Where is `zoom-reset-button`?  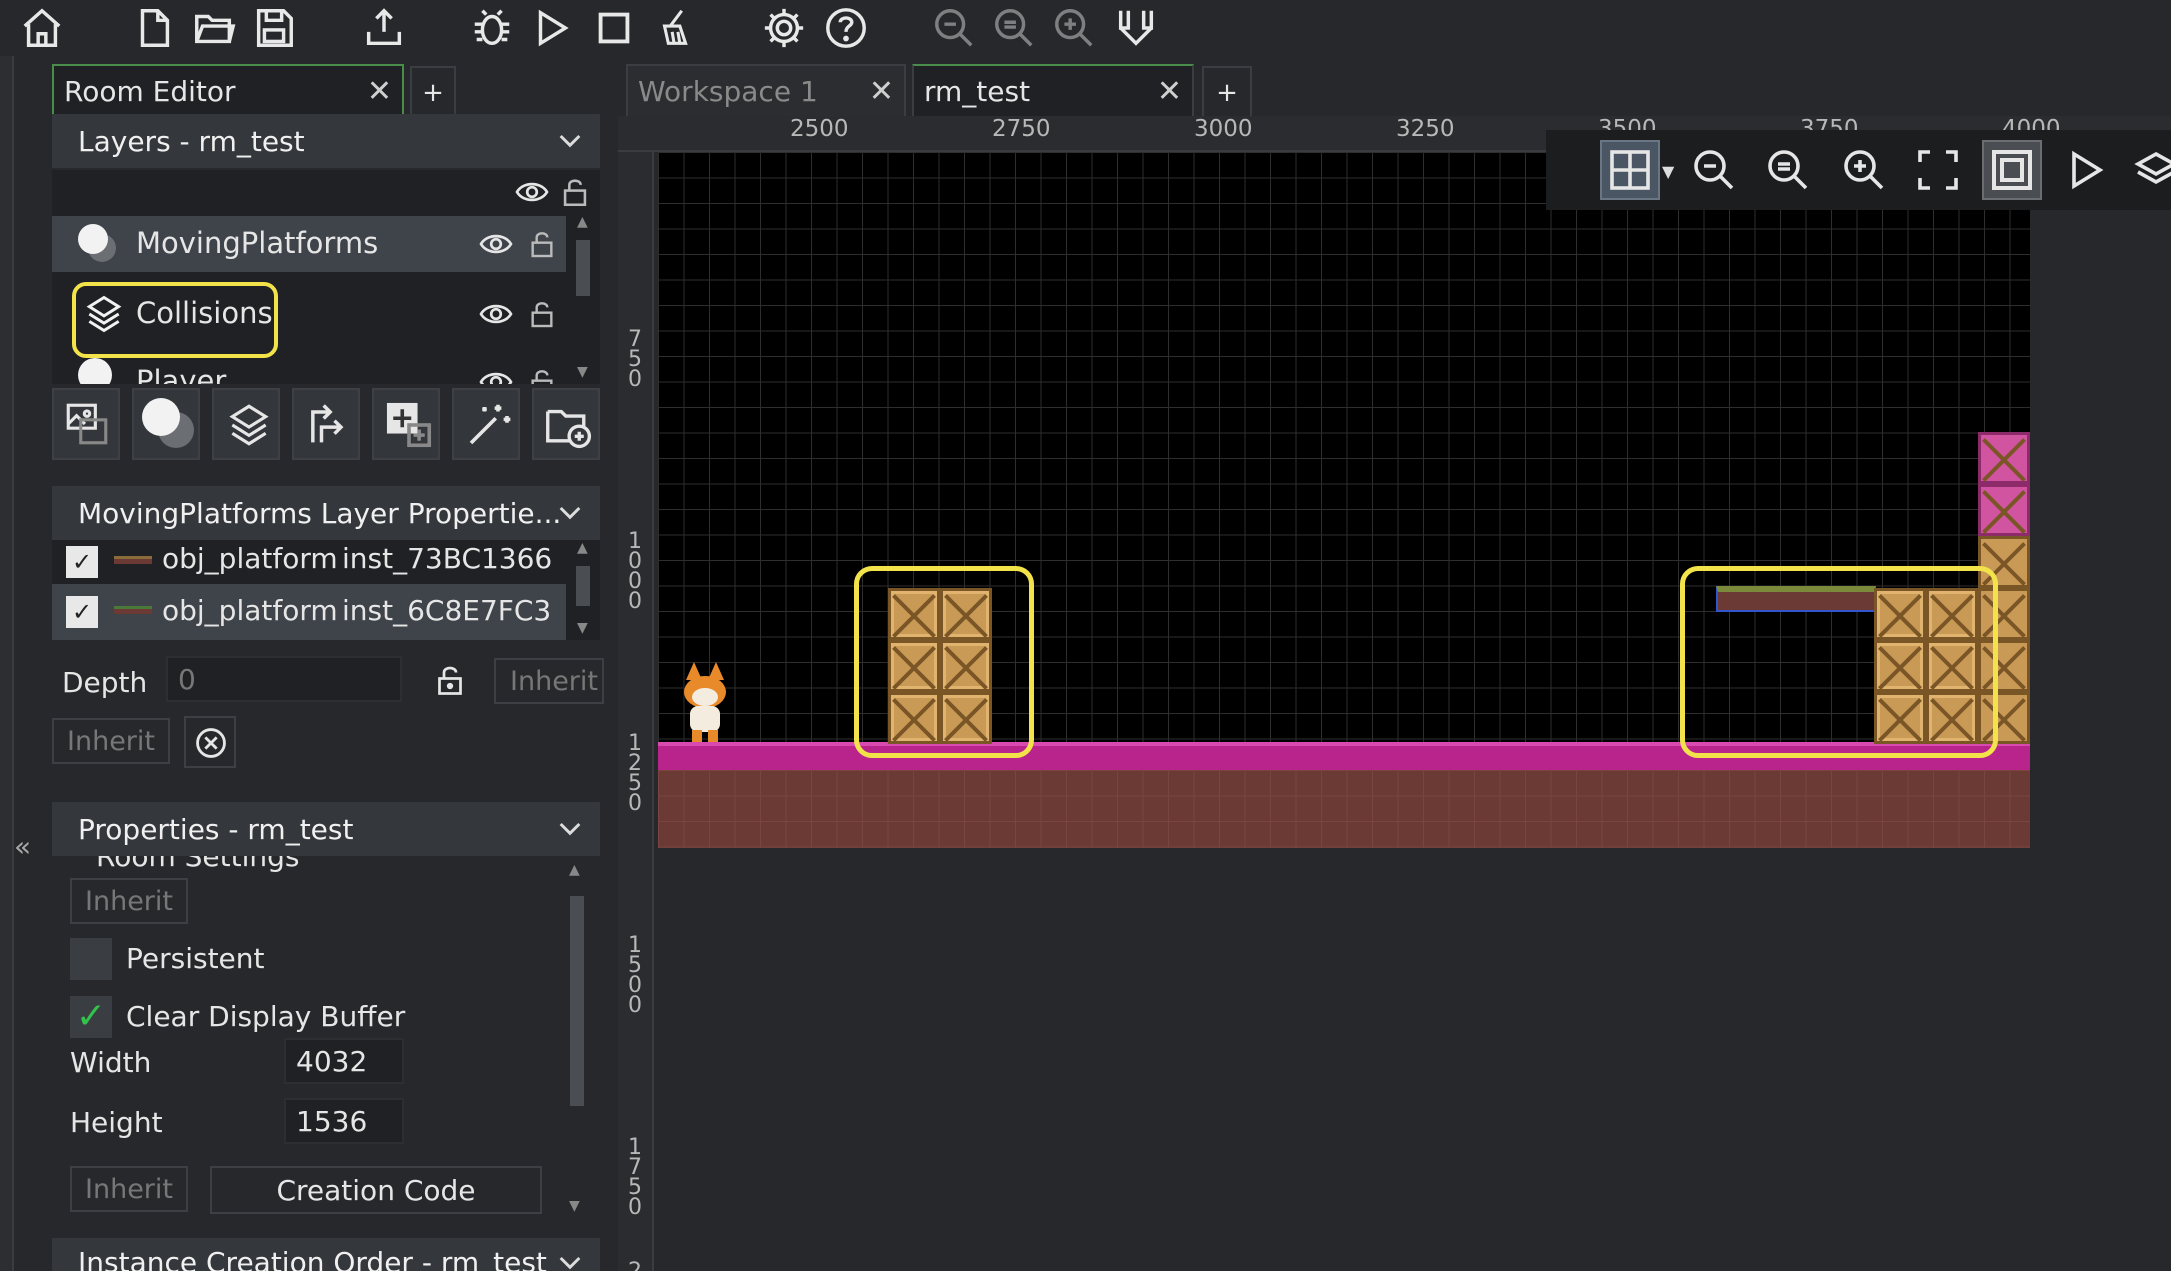
zoom-reset-button is located at coordinates (1788, 170).